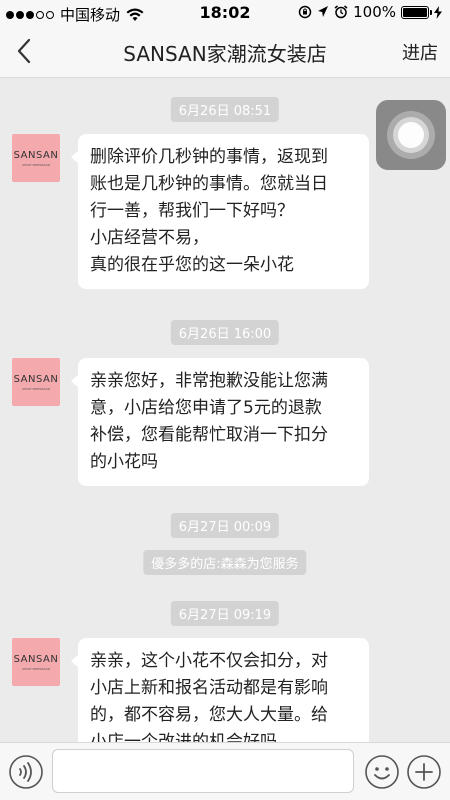 The image size is (450, 800). I want to click on message-line: 账也是几秒钟的事情。您就当日, so click(209, 184).